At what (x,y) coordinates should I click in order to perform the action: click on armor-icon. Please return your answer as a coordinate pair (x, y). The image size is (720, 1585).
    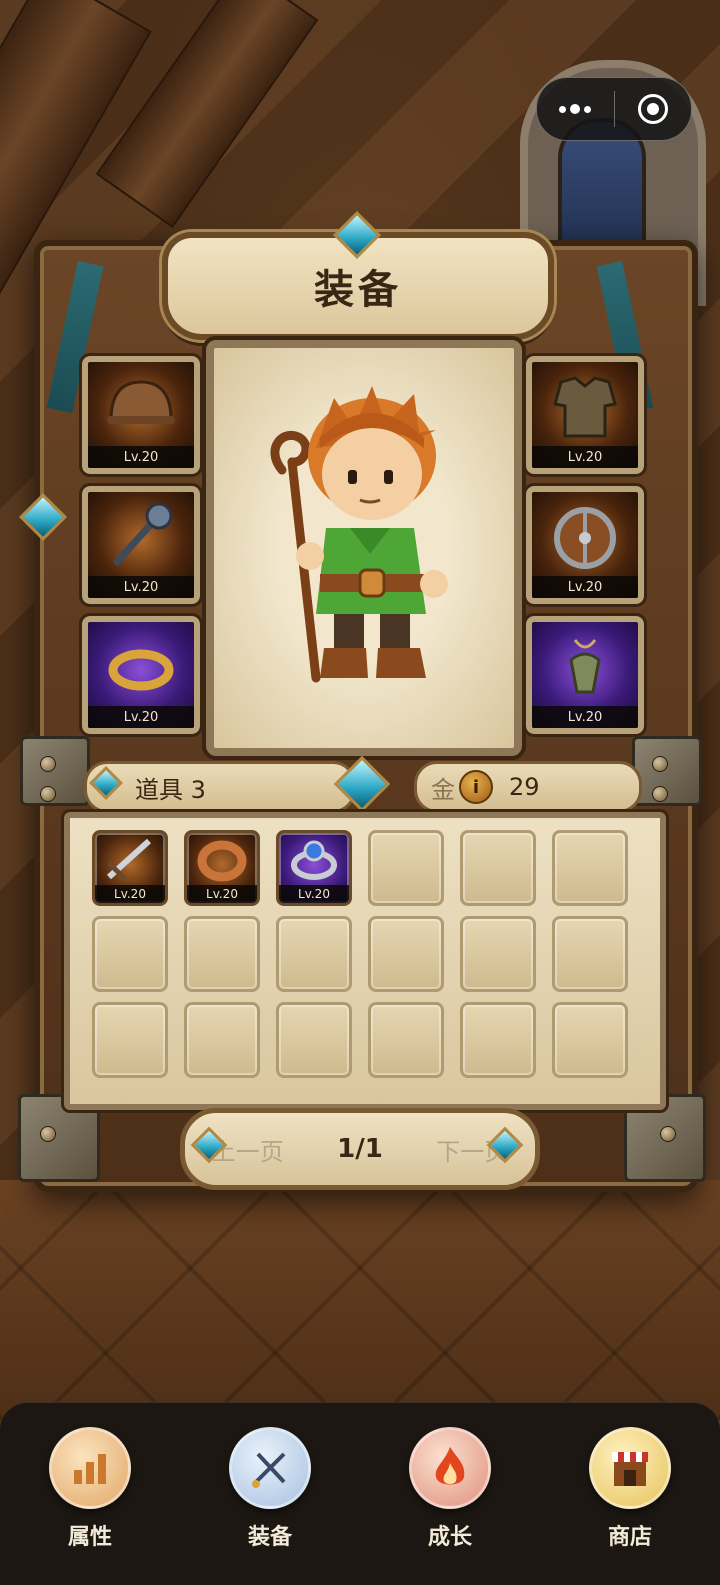
    Looking at the image, I should click on (585, 407).